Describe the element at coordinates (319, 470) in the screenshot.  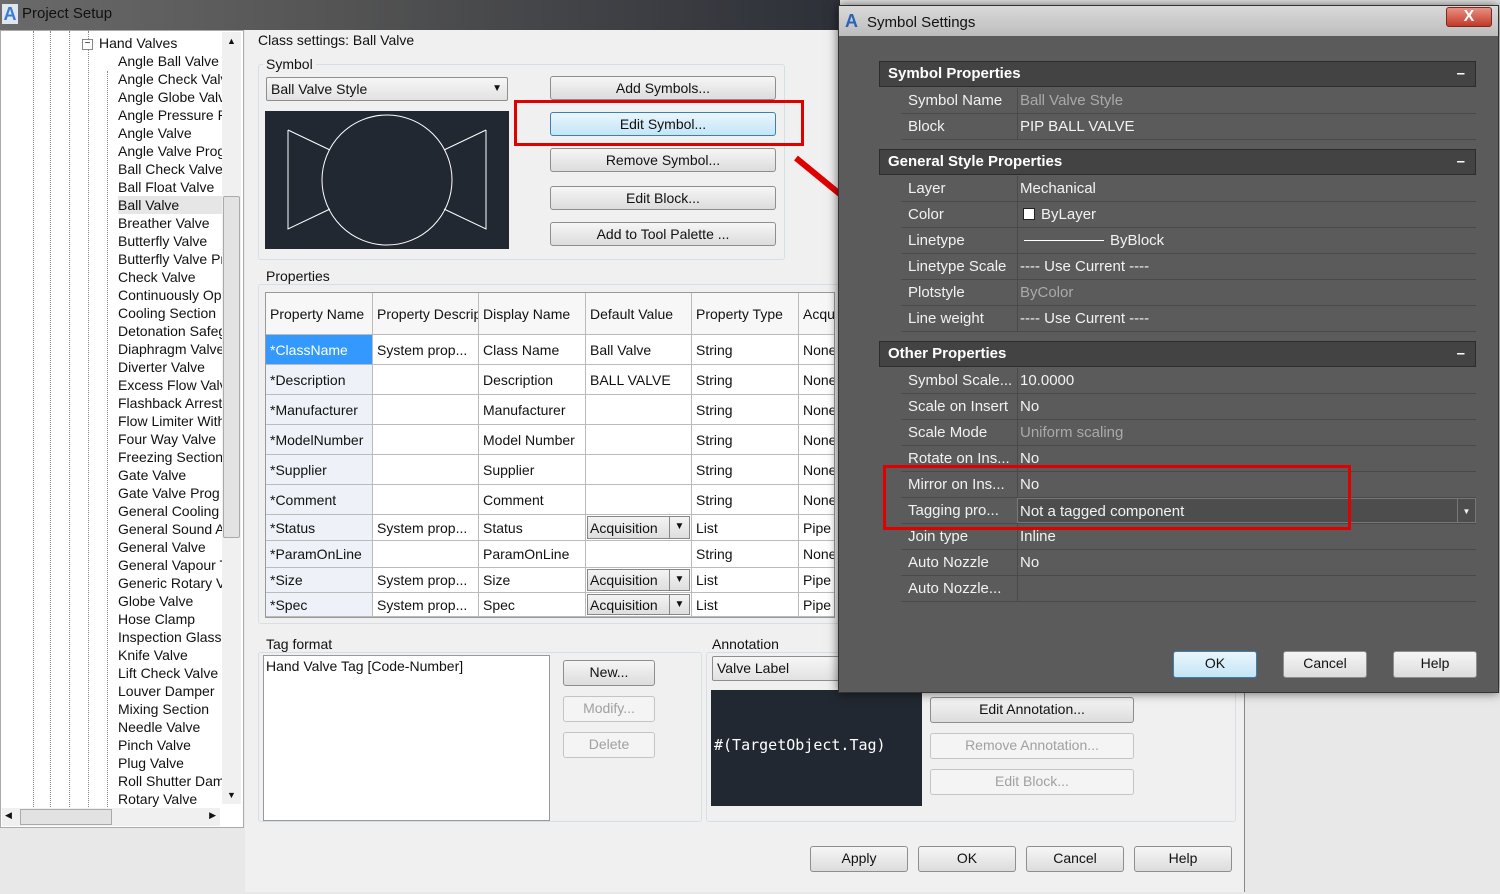
I see `table-cell: *Supplier` at that location.